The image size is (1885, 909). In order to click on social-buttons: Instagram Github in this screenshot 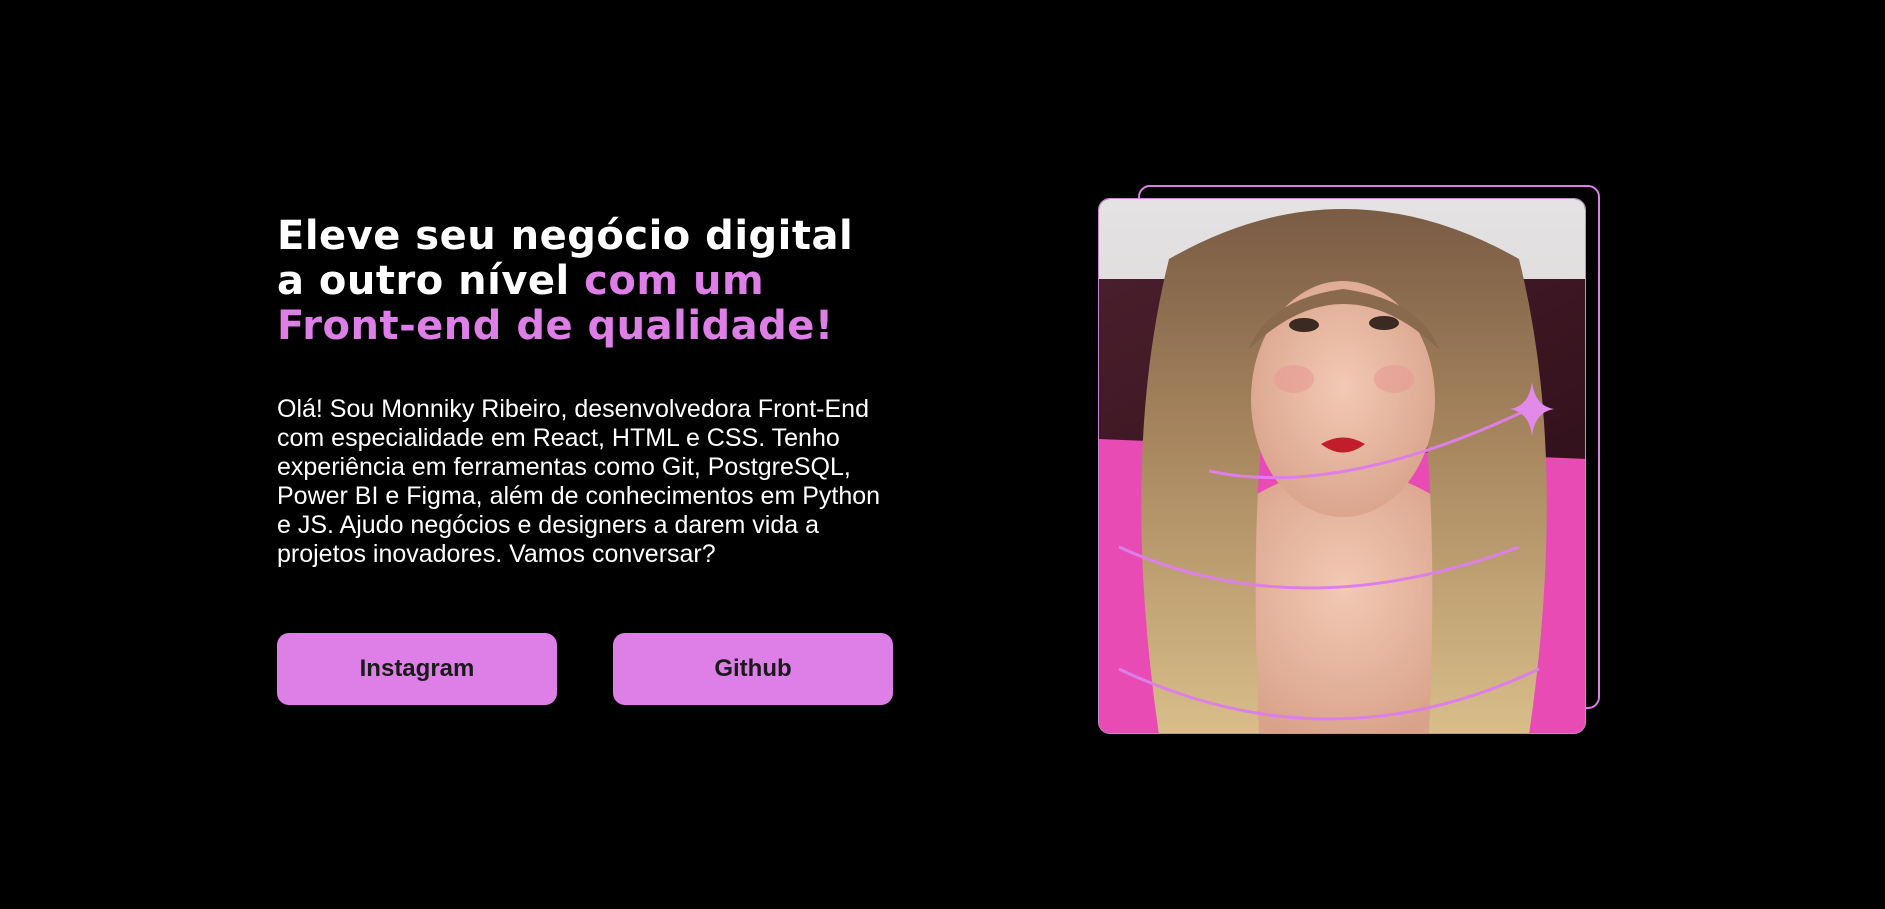, I will do `click(585, 669)`.